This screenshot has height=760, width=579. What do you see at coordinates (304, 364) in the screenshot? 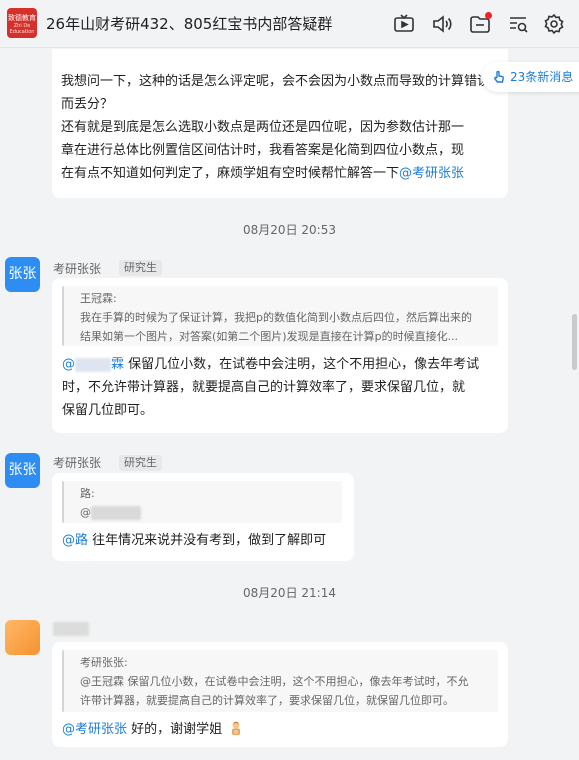
I see `message-line: 保留几位小数，在试卷中会注明，这个不用担心，像去年考试` at bounding box center [304, 364].